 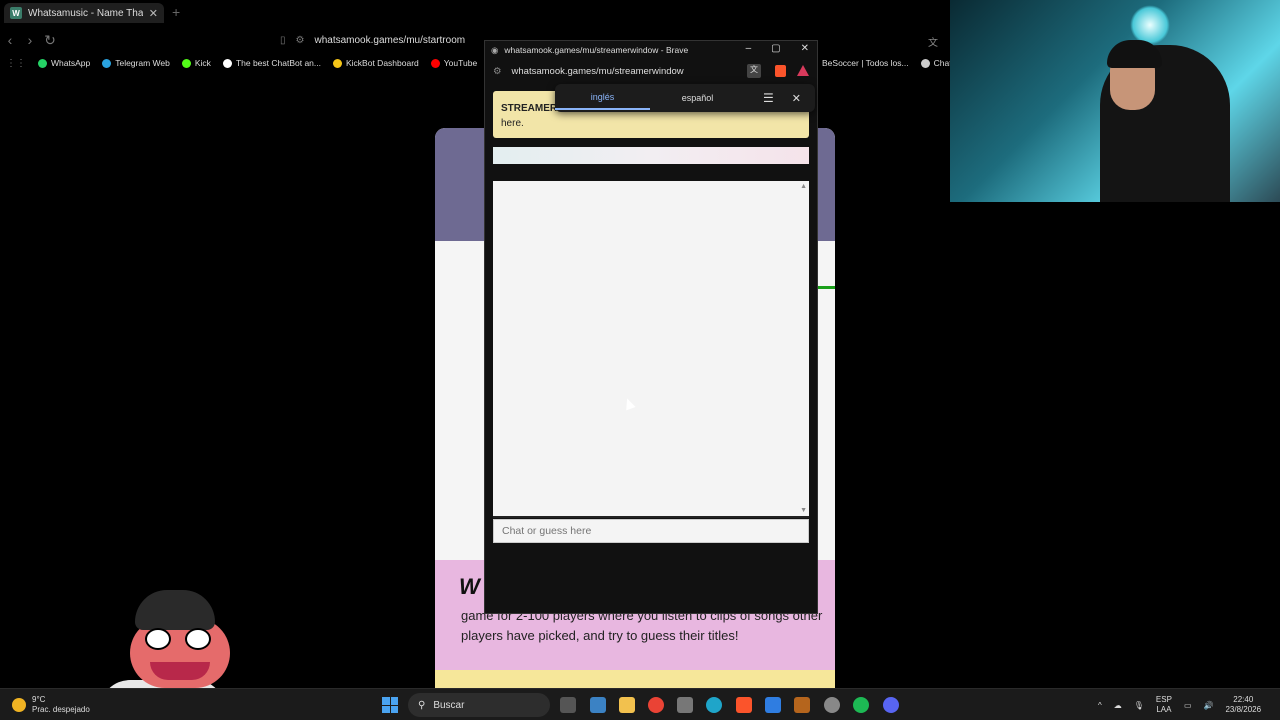 What do you see at coordinates (768, 98) in the screenshot?
I see `menu-icon: ☰` at bounding box center [768, 98].